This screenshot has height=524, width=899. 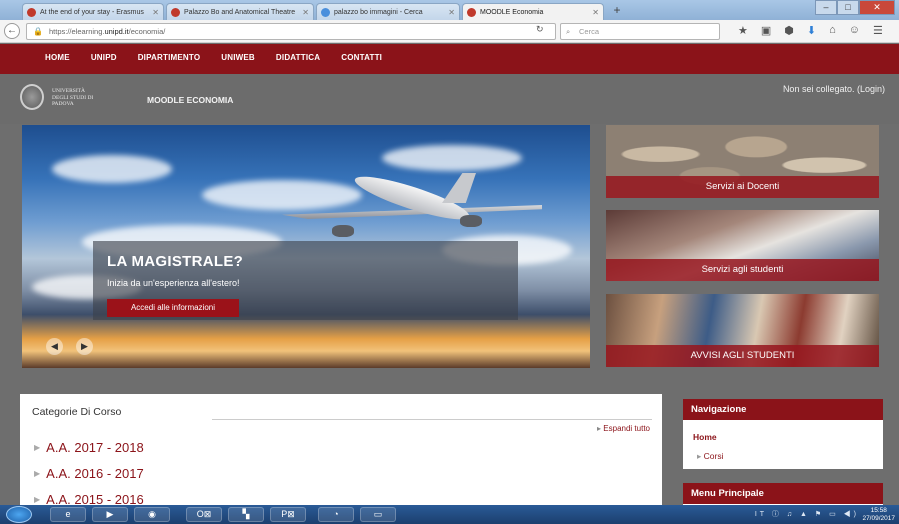 I want to click on library-icon: ▣, so click(x=766, y=30).